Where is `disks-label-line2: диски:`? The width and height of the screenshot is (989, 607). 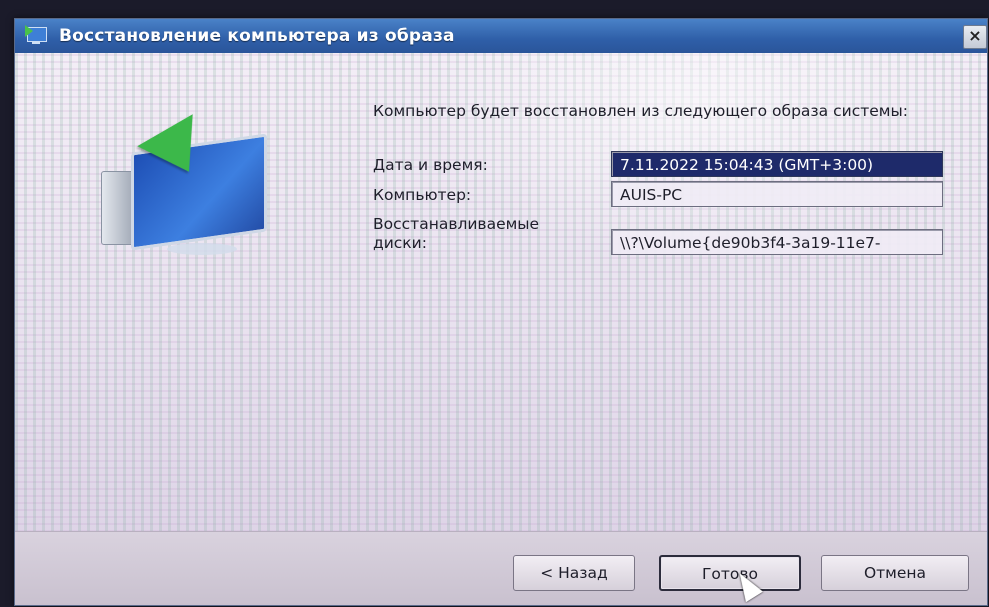 disks-label-line2: диски: is located at coordinates (400, 243).